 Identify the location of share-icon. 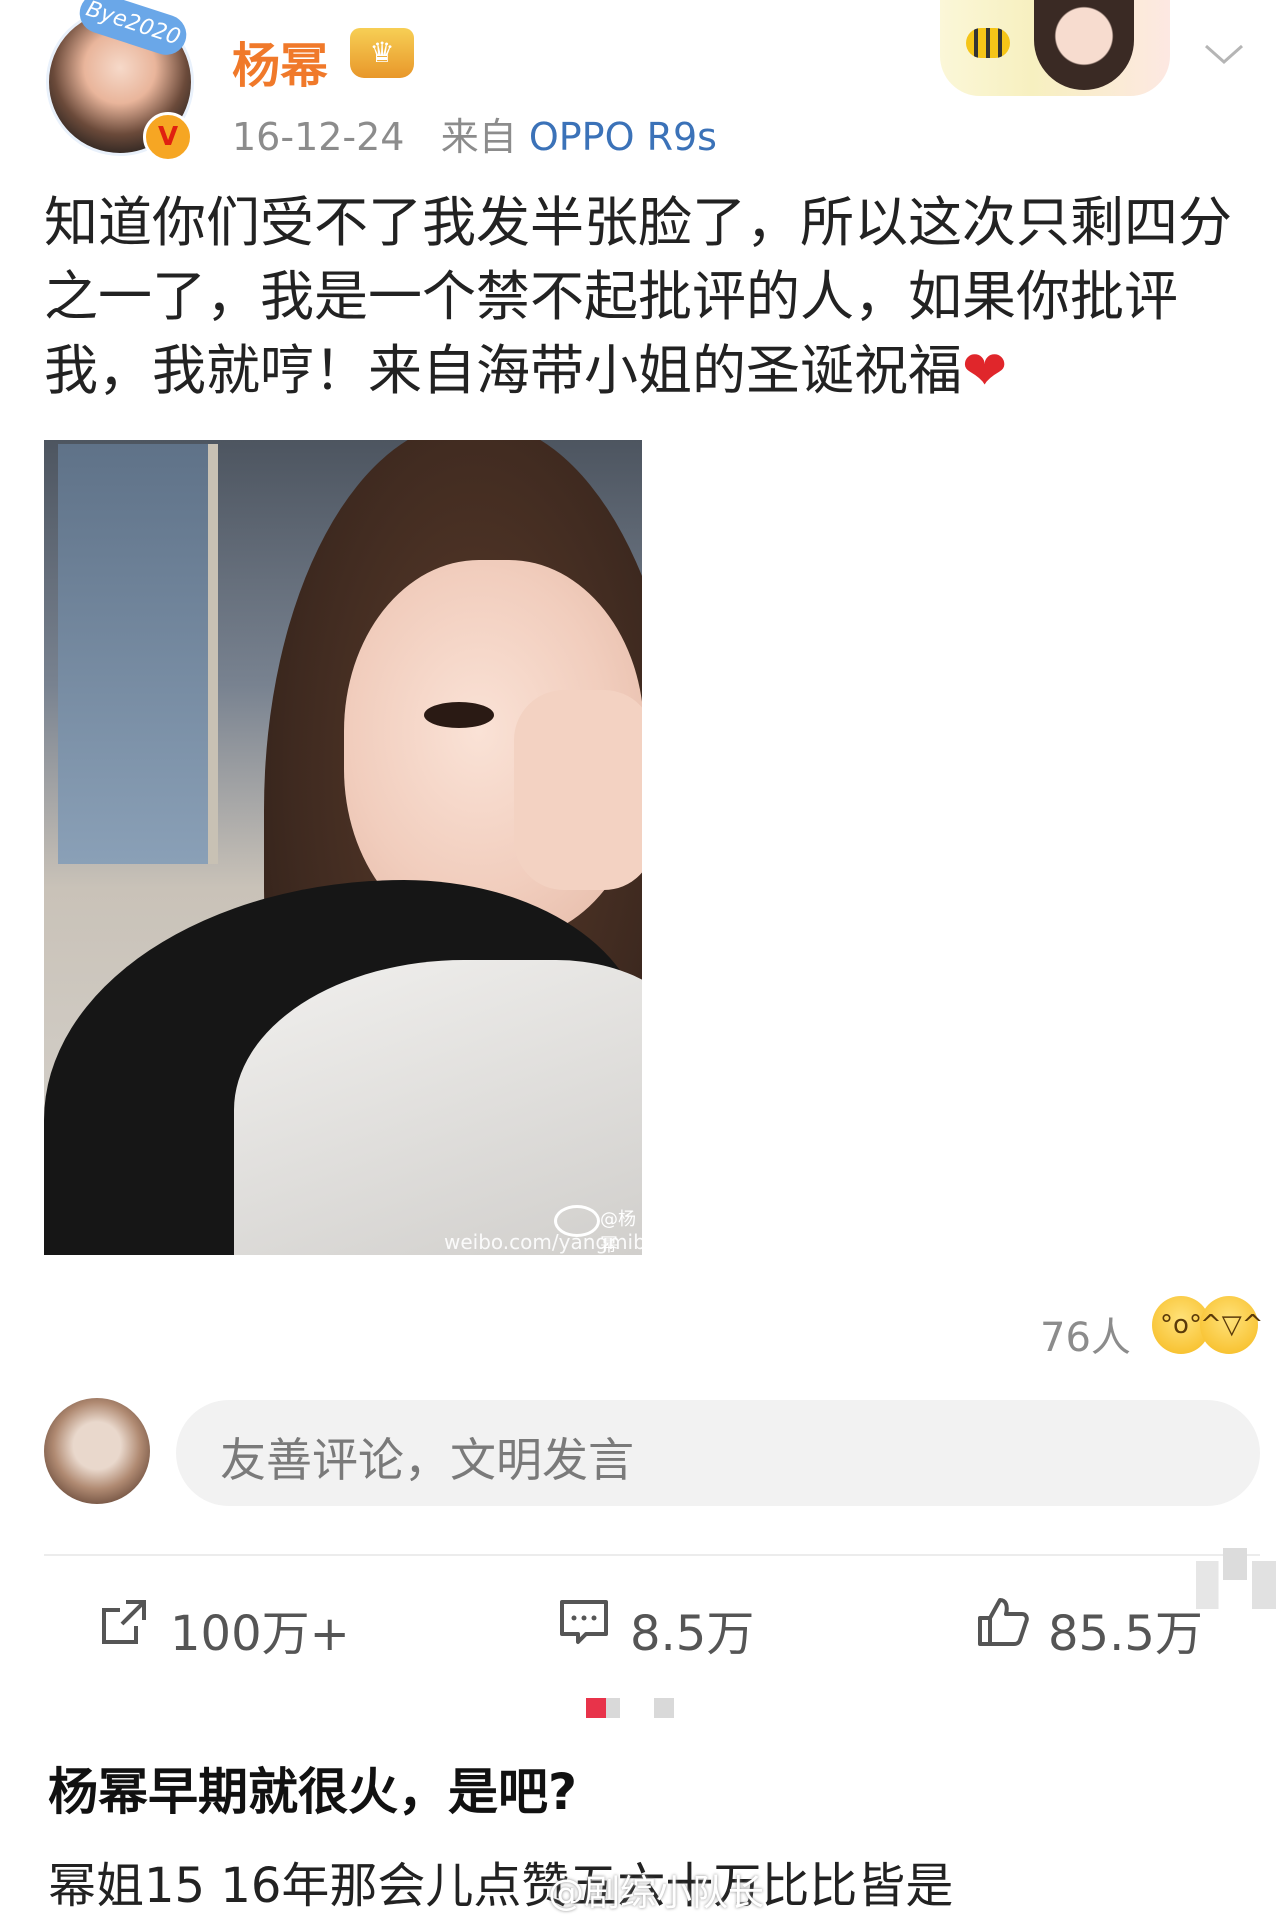
(124, 1622).